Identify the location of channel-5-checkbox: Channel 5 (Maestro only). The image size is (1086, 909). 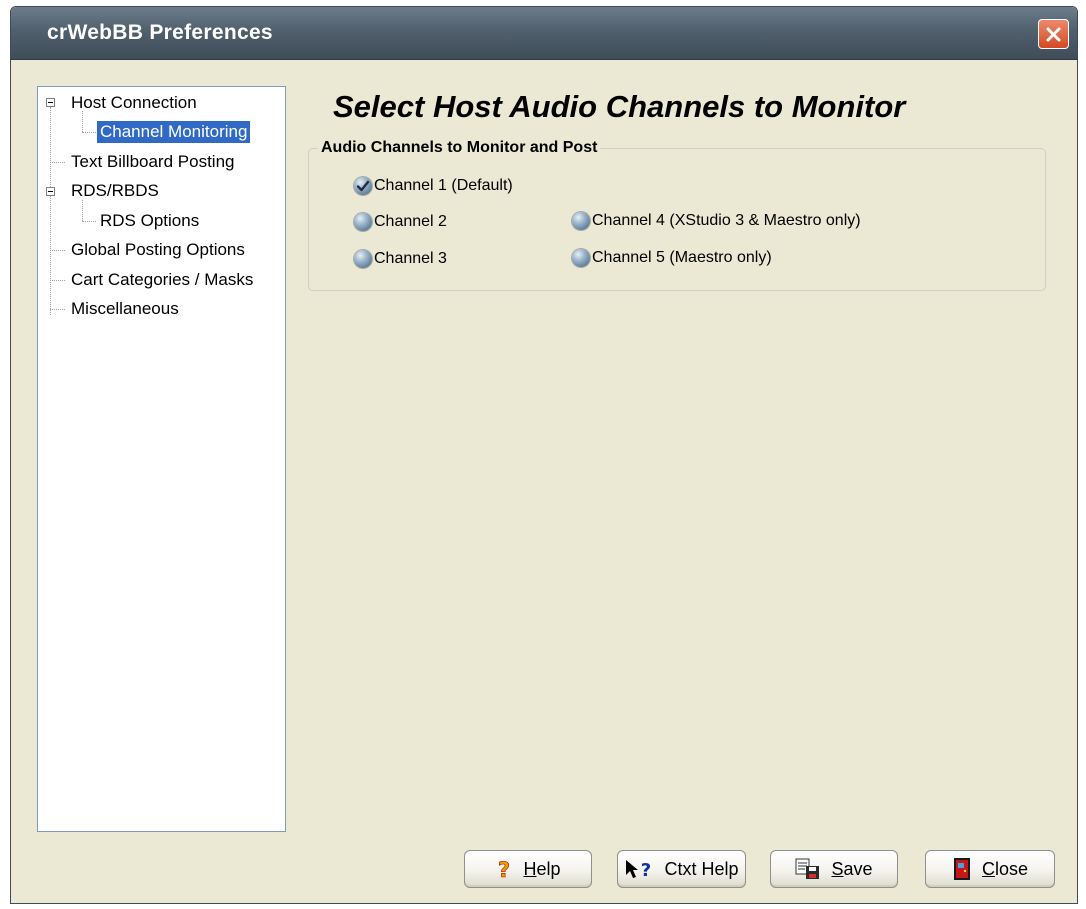
(672, 258).